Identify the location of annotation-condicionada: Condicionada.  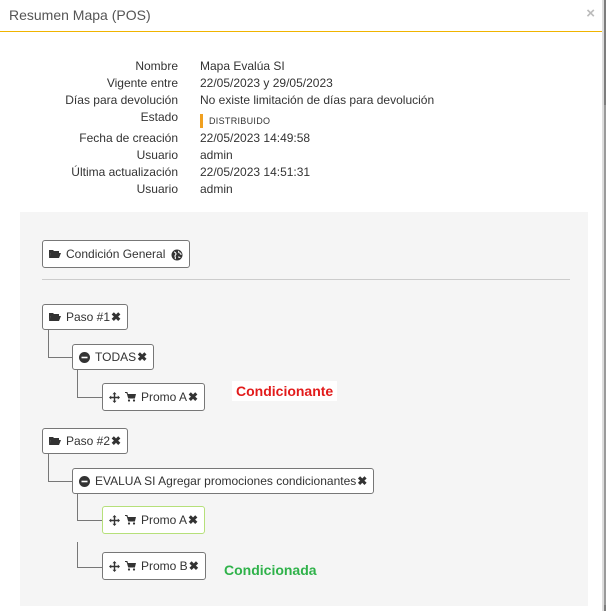
(270, 570).